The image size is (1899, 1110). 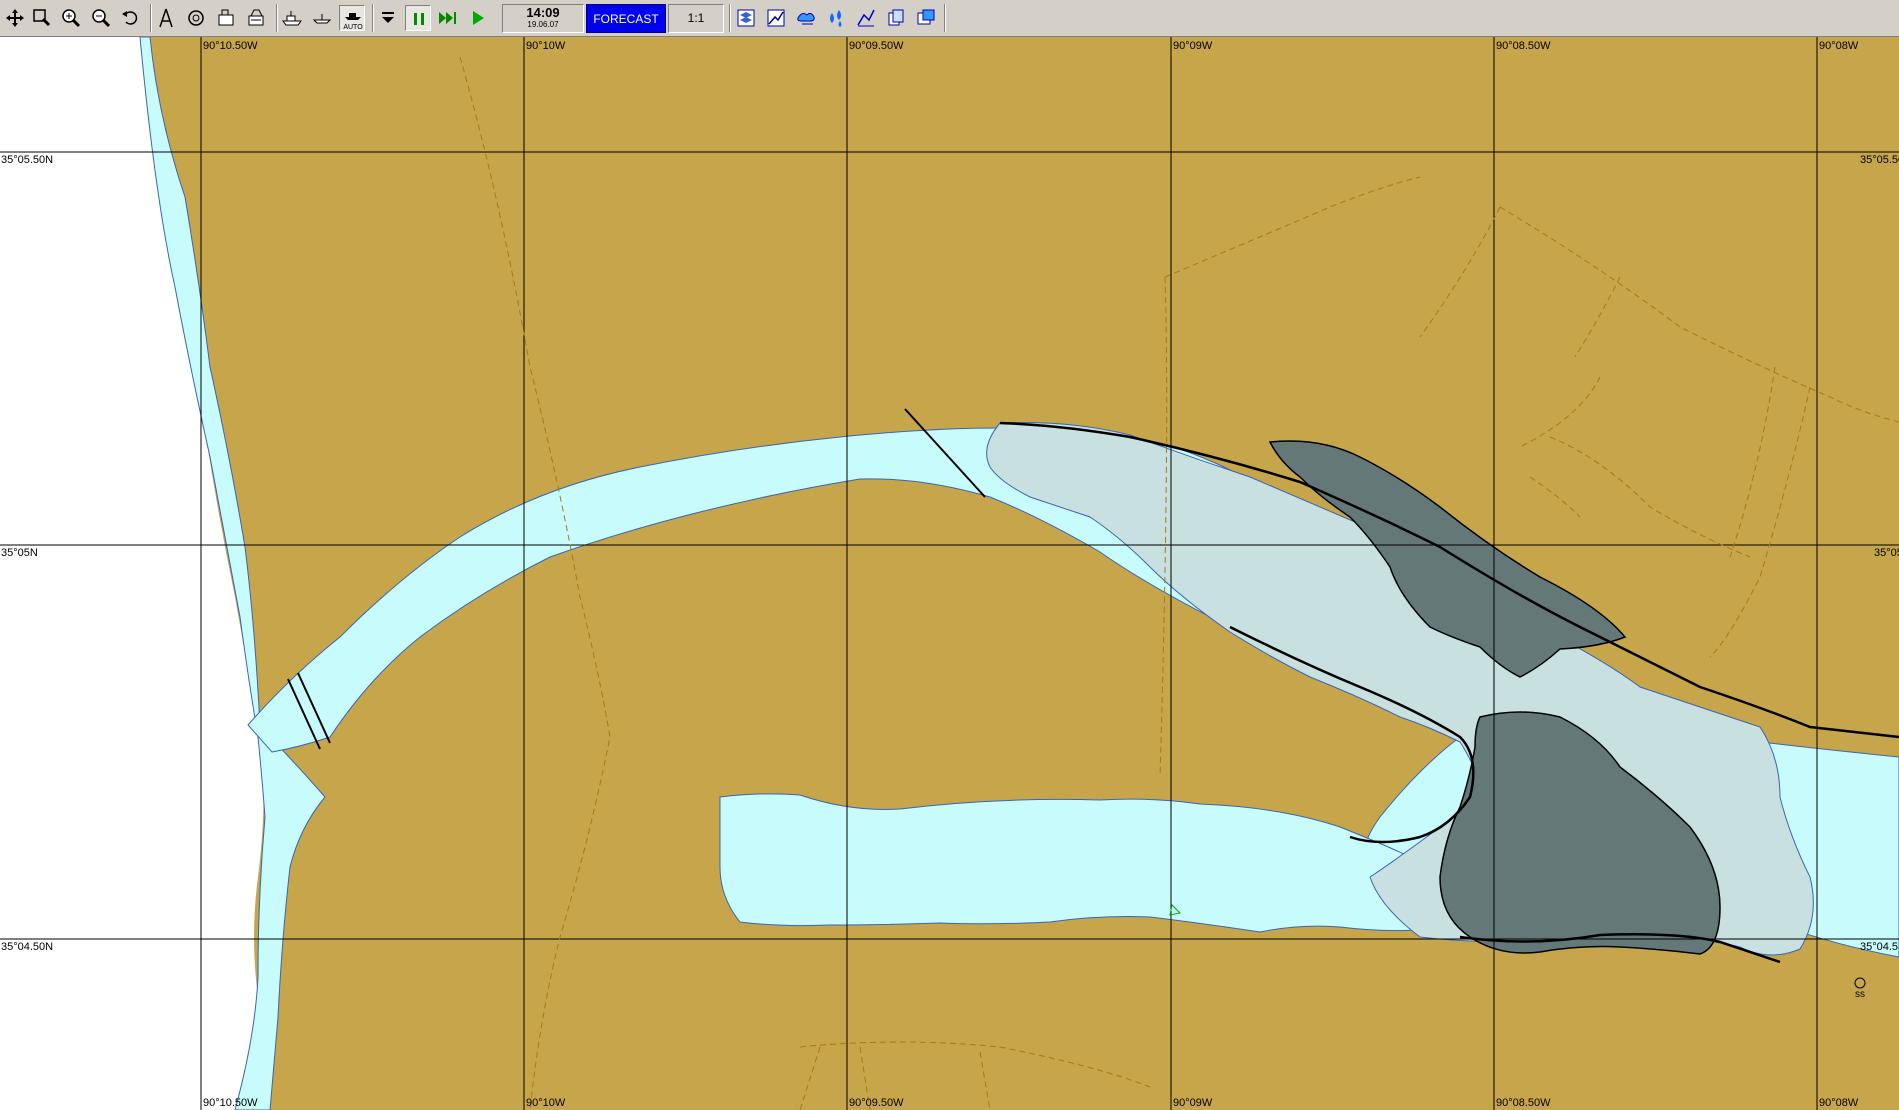 What do you see at coordinates (448, 18) in the screenshot?
I see `fast-forward-icon` at bounding box center [448, 18].